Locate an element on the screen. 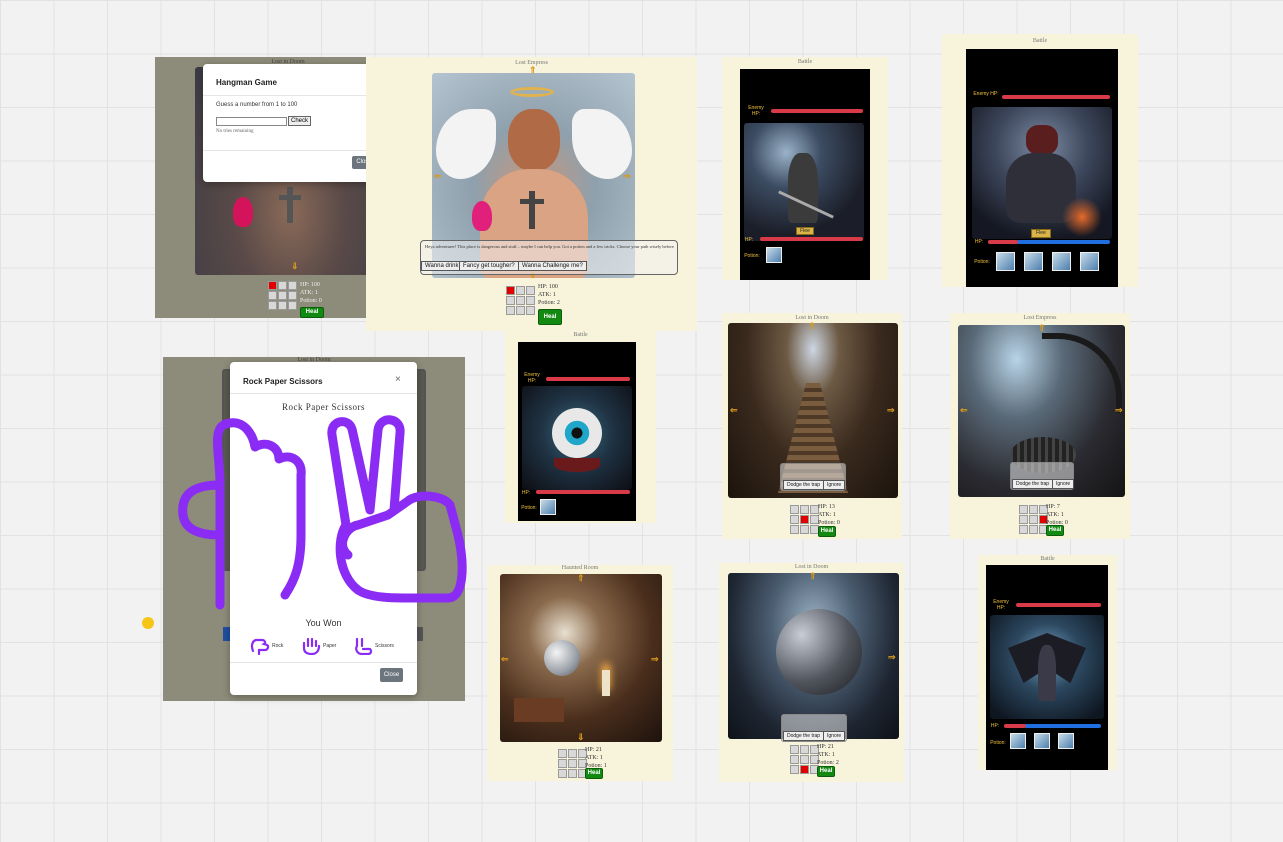  enemy-hp-bar is located at coordinates (817, 111).